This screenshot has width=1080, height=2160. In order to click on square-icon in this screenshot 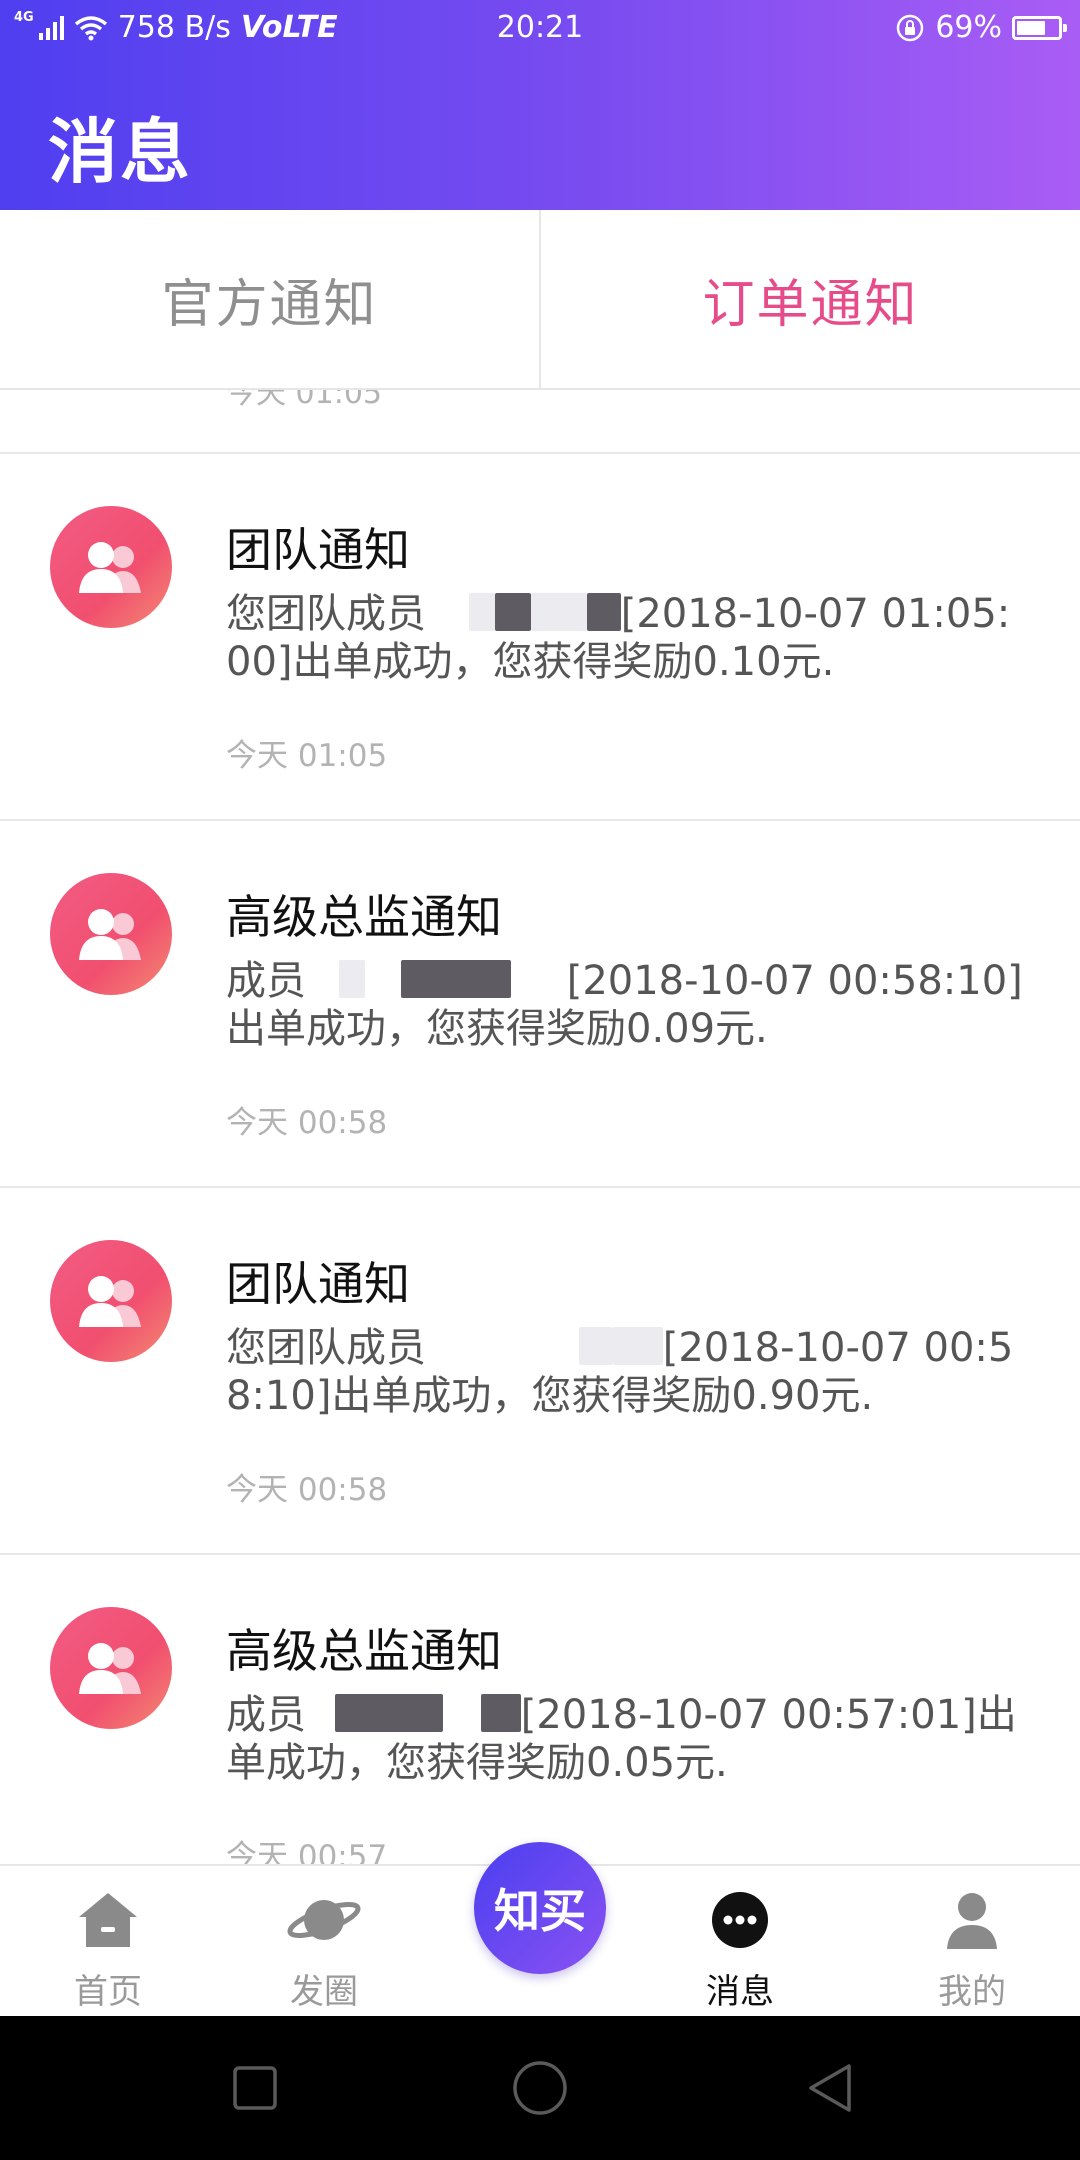, I will do `click(255, 2088)`.